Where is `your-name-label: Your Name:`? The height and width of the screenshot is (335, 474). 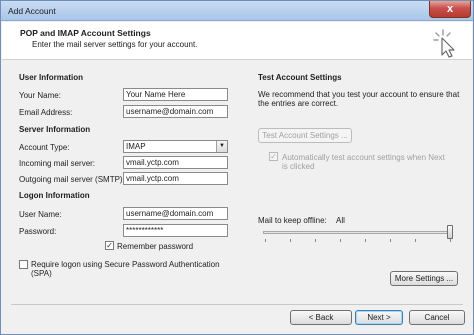 your-name-label: Your Name: is located at coordinates (40, 95).